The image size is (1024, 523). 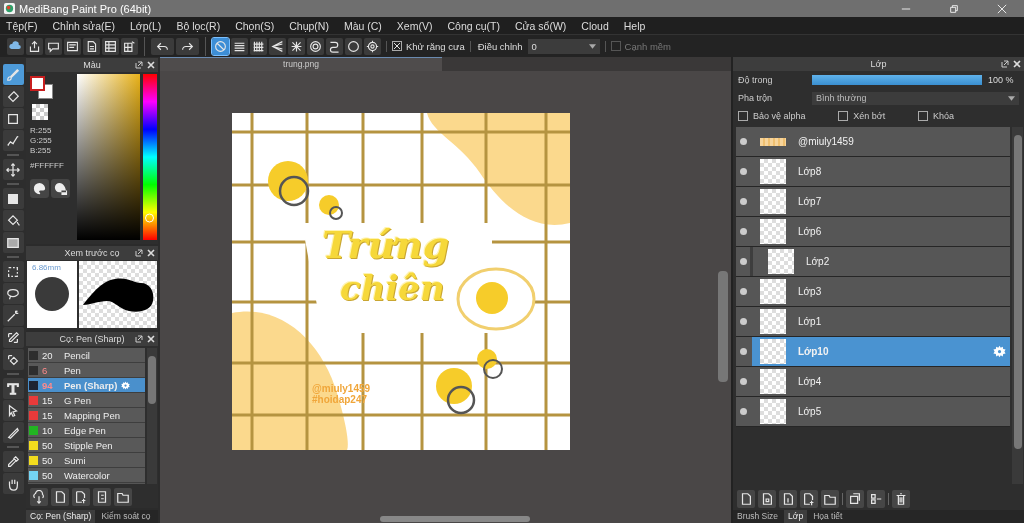 I want to click on share-button, so click(x=34, y=46).